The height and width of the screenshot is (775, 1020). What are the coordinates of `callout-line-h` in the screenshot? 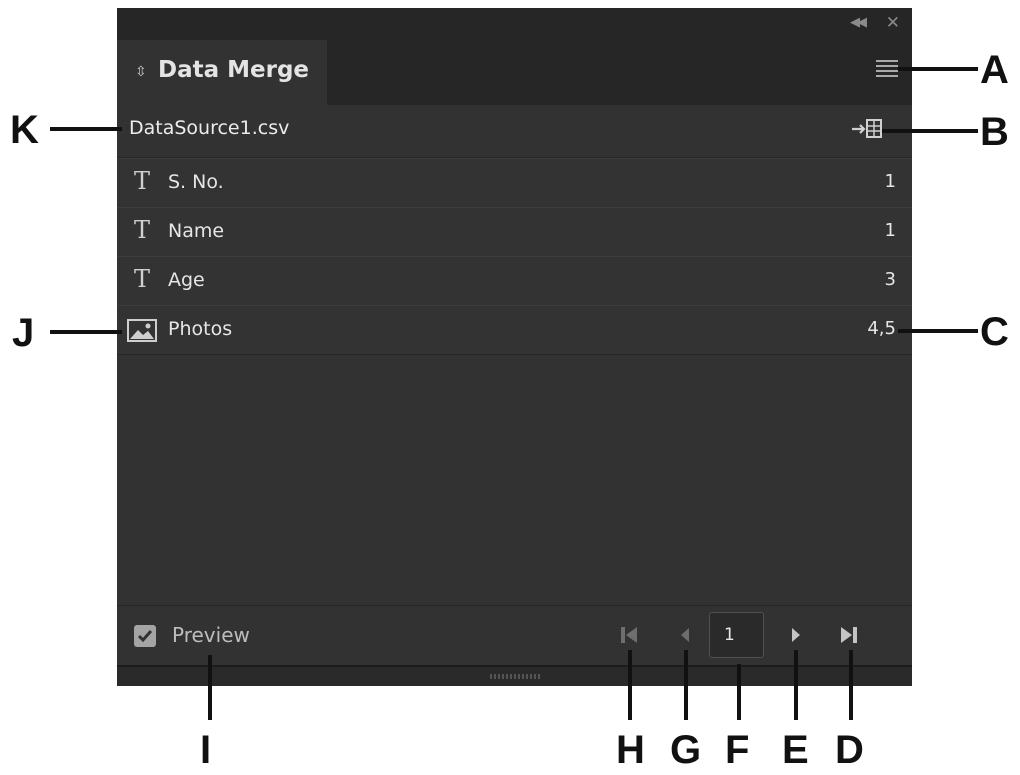 It's located at (630, 685).